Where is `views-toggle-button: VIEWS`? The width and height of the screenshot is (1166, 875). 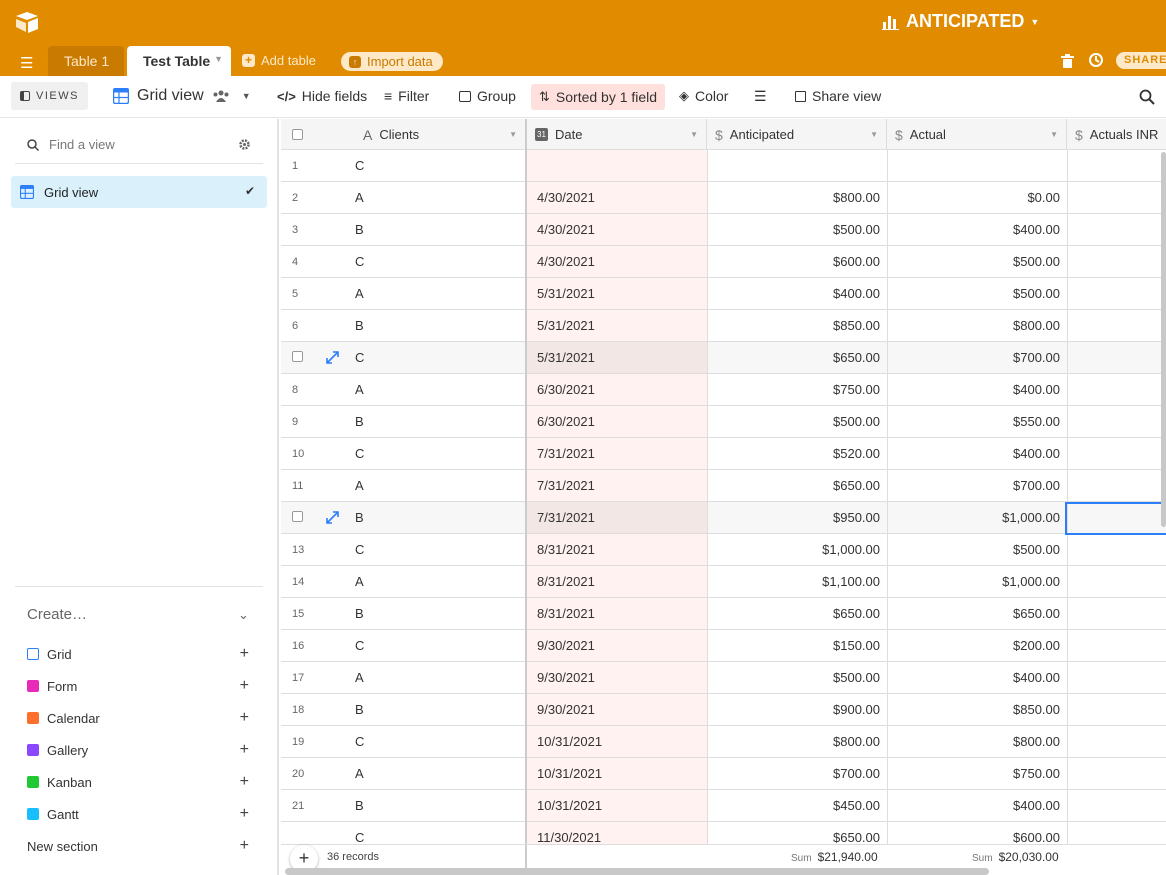
views-toggle-button: VIEWS is located at coordinates (49, 96).